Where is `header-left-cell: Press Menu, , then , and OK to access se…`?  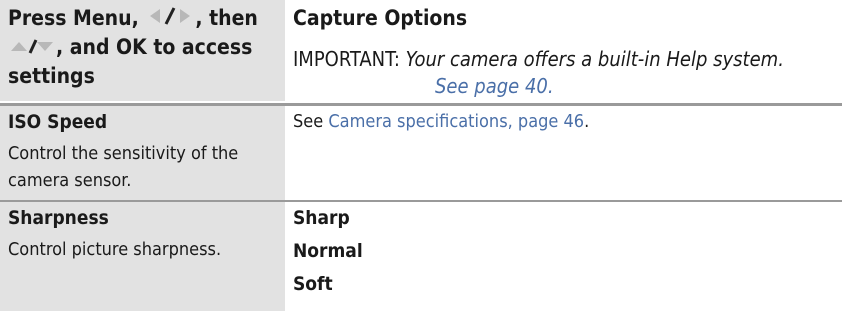 header-left-cell: Press Menu, , then , and OK to access se… is located at coordinates (142, 50).